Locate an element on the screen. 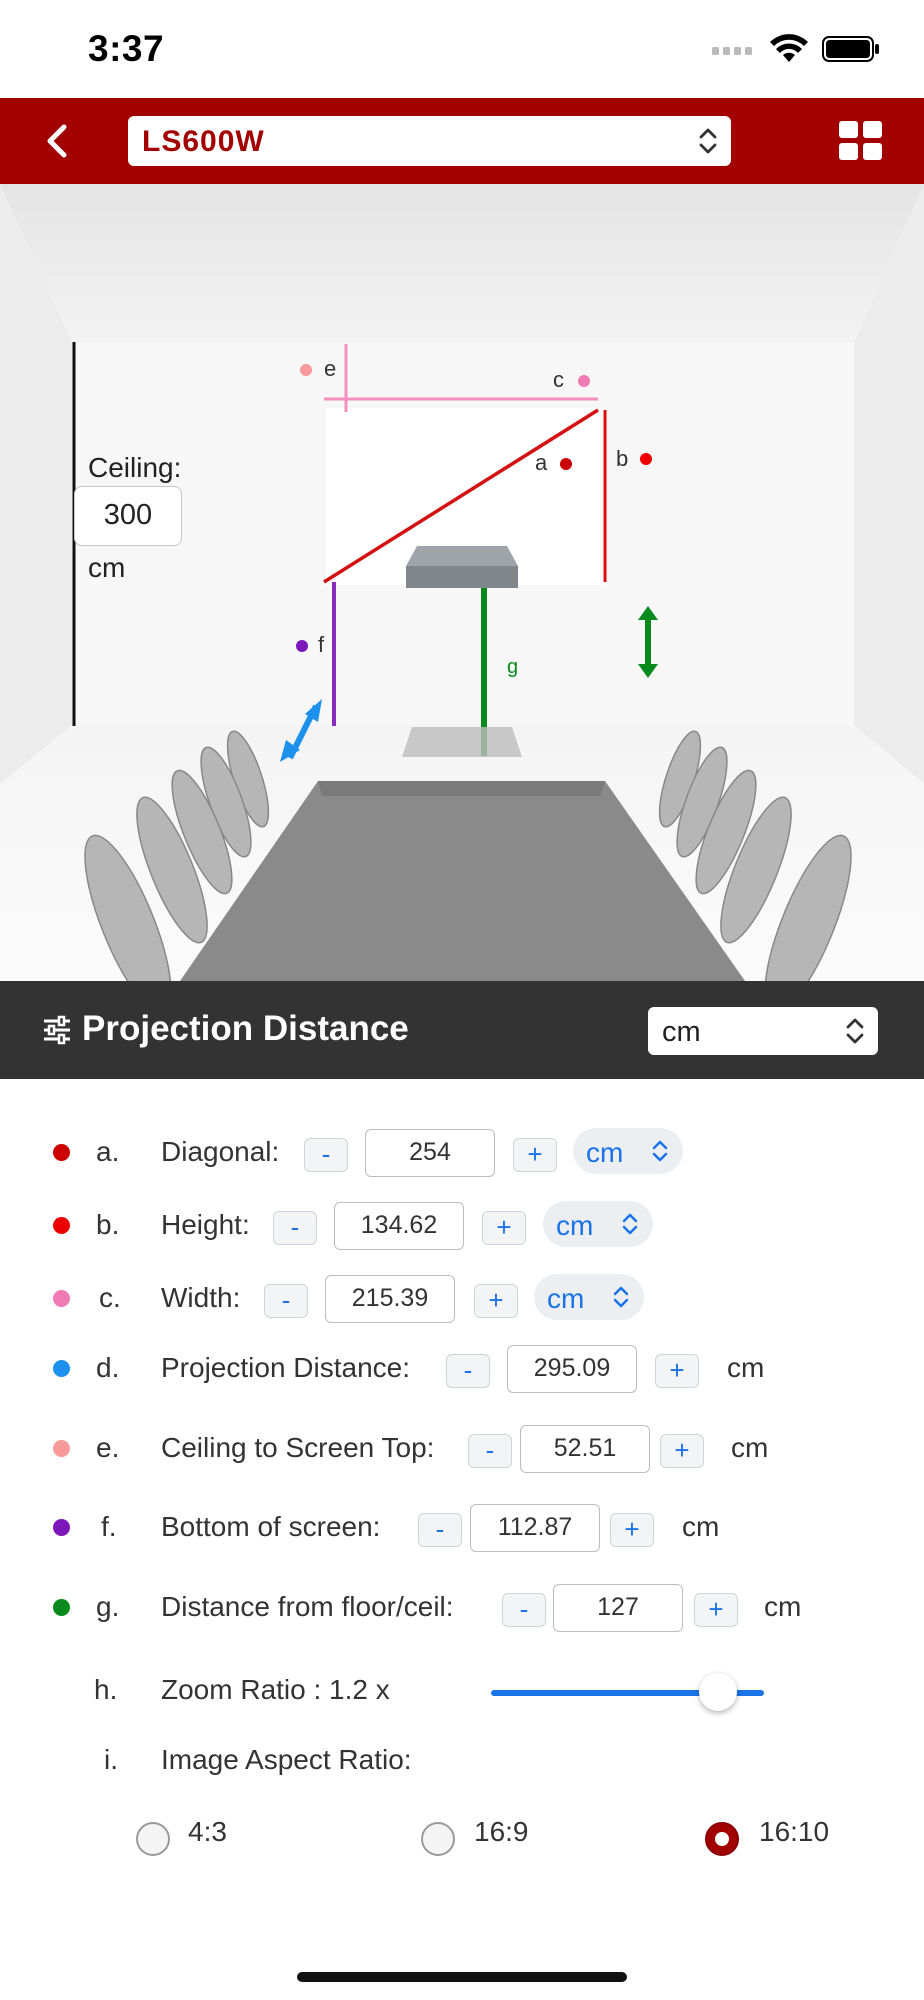 The width and height of the screenshot is (924, 2000). cellular-signal-icon is located at coordinates (732, 51).